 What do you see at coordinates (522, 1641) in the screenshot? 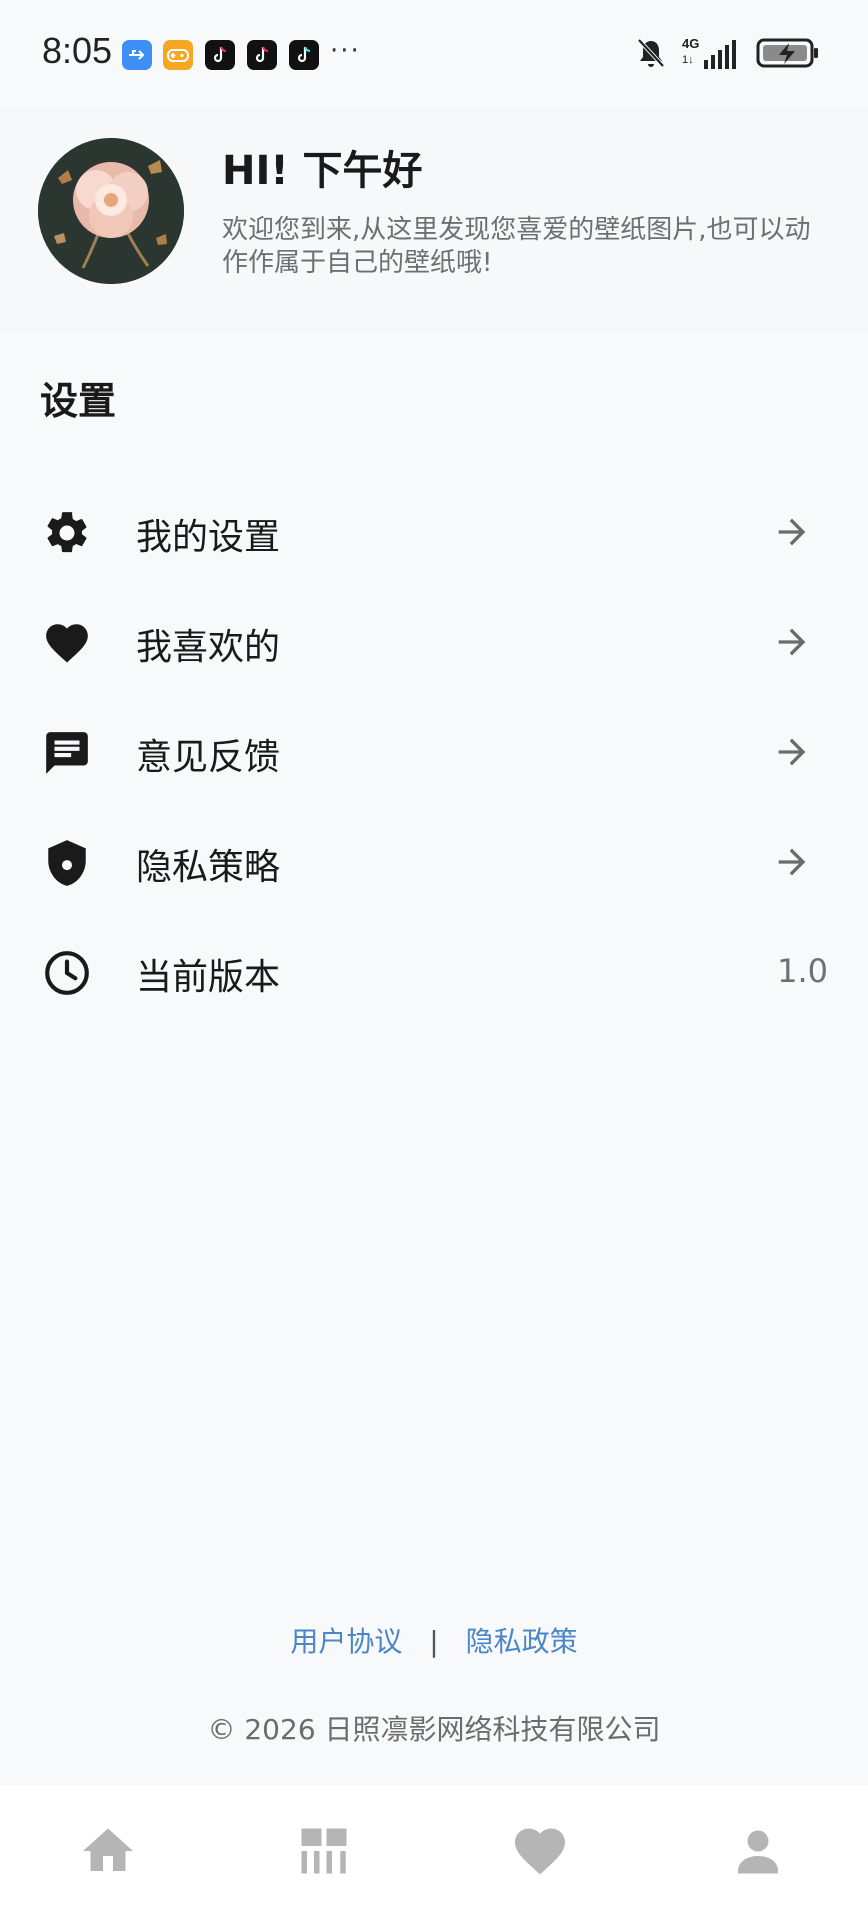
I see `privacy-policy-link: 隐私政策` at bounding box center [522, 1641].